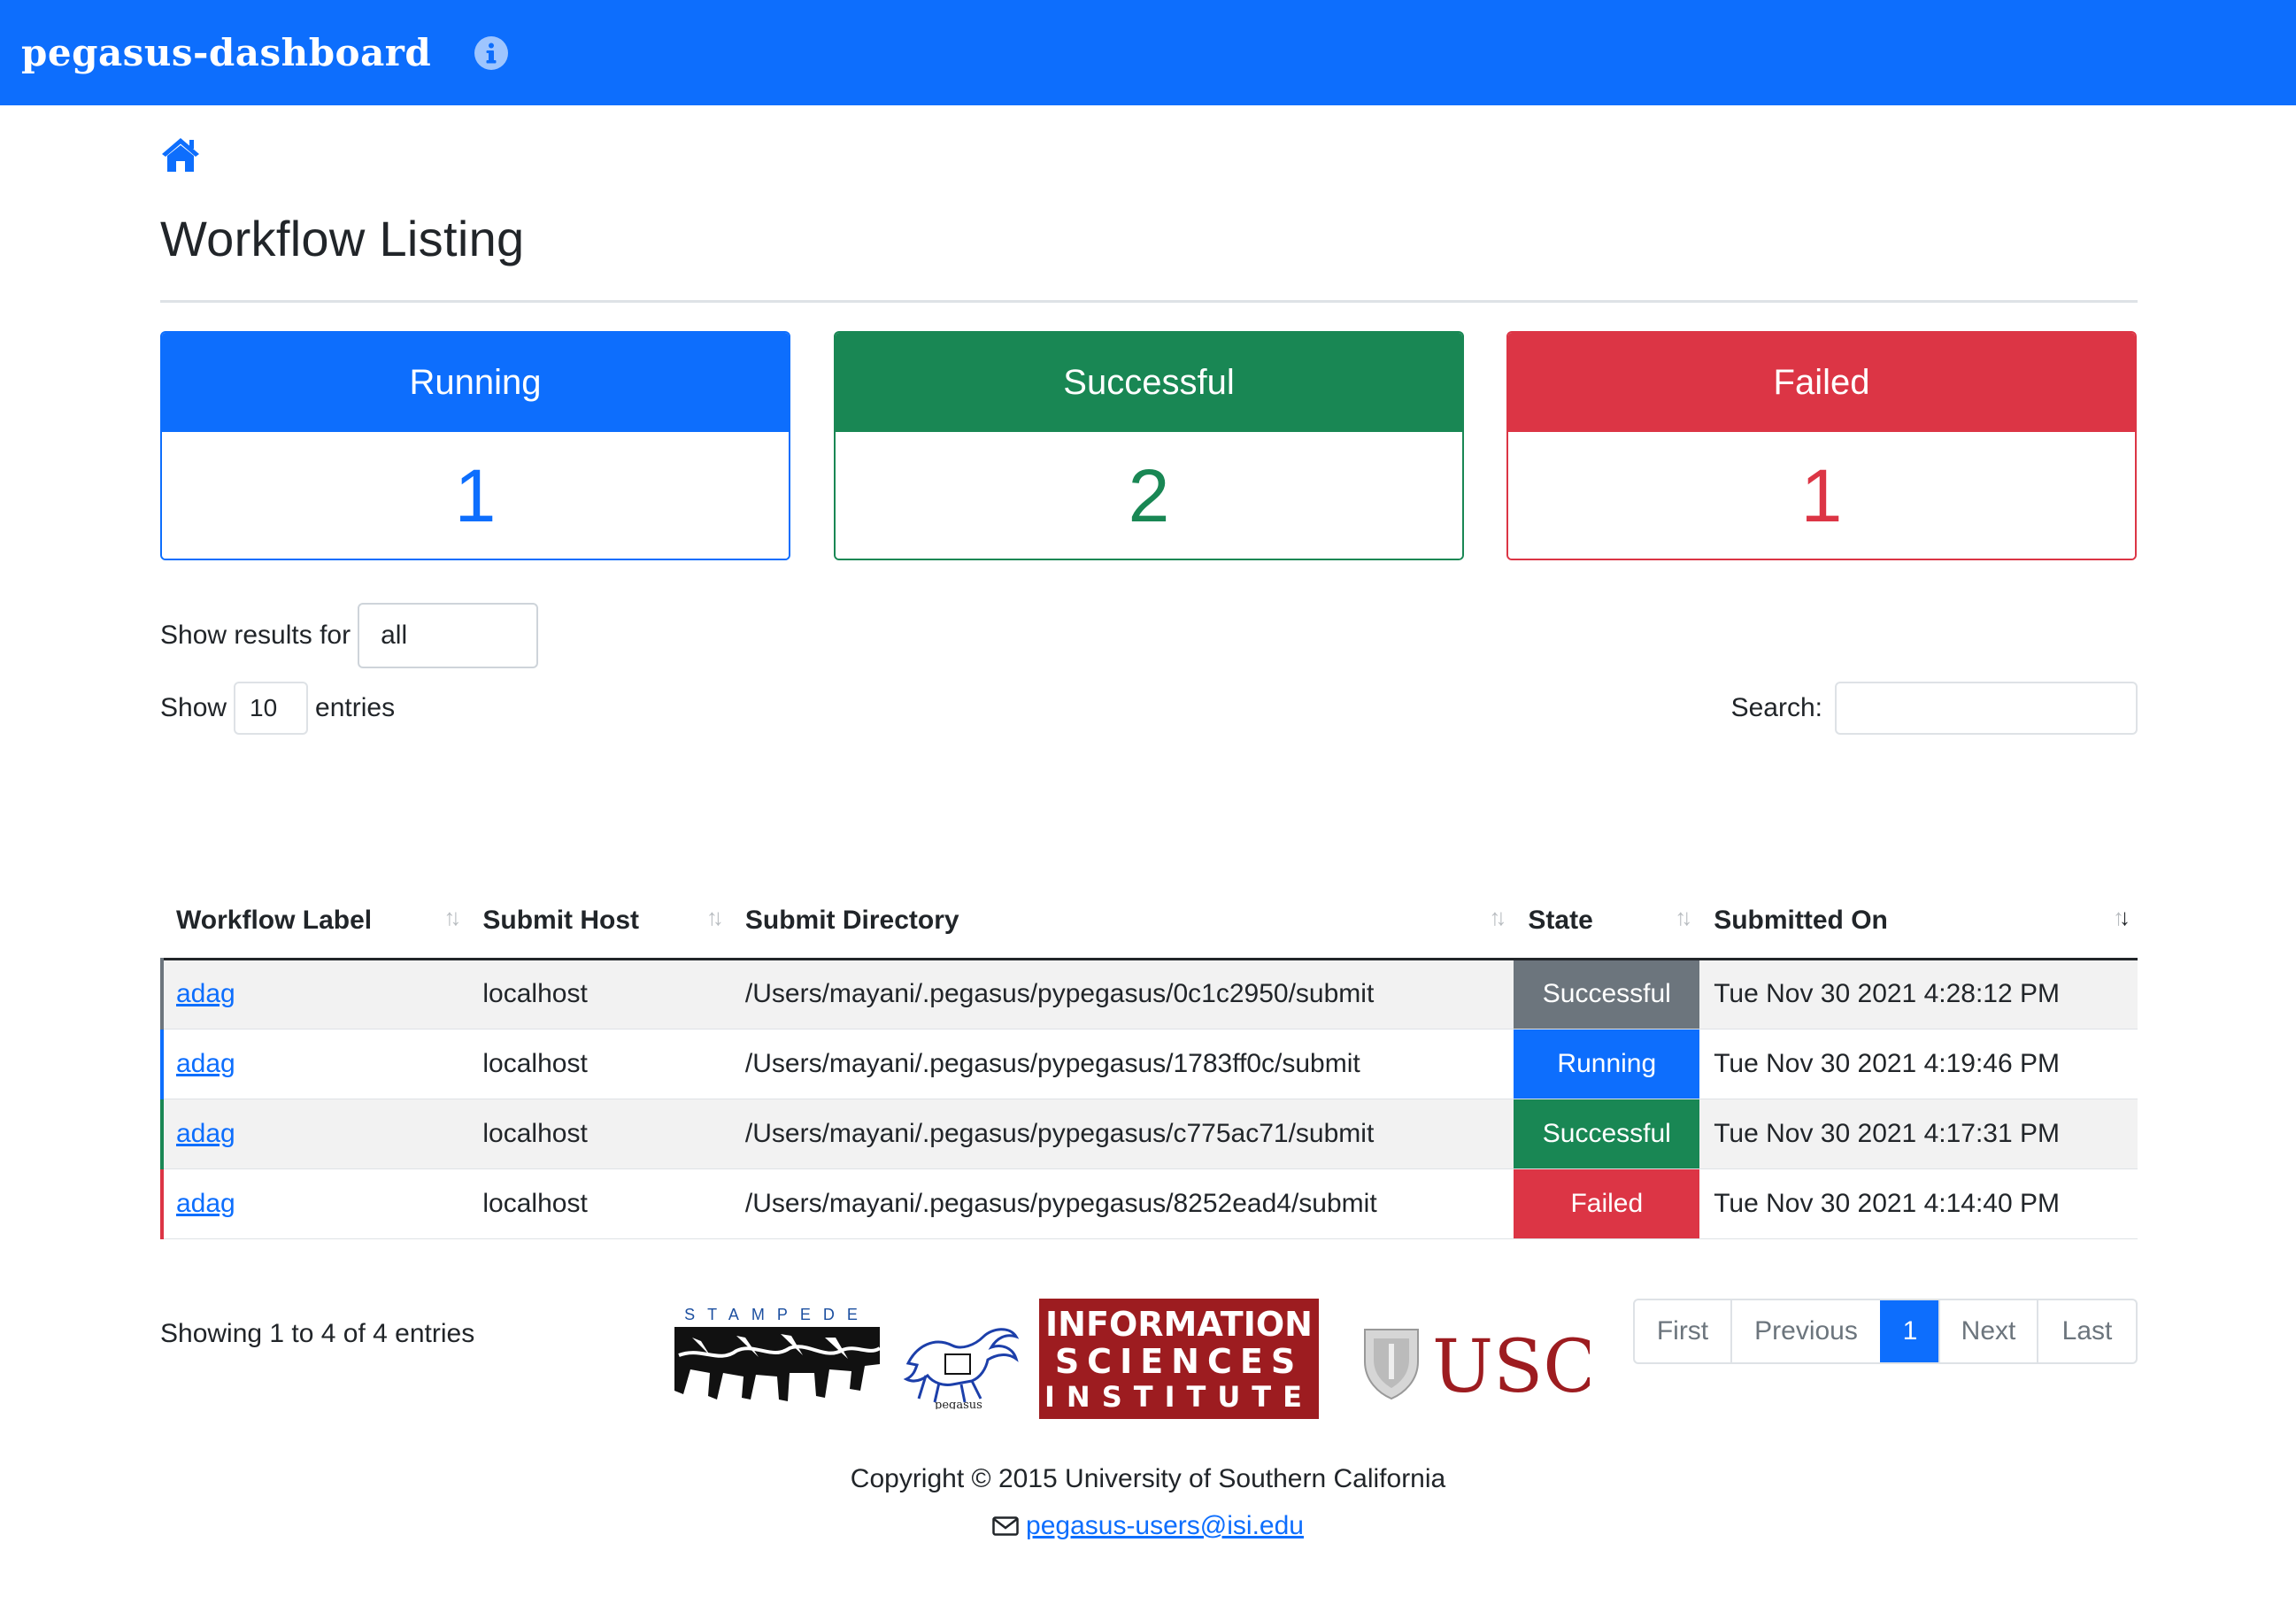 The height and width of the screenshot is (1604, 2296). I want to click on submitted-on-cell: Tue Nov 30 2021 4:19:46 PM, so click(1918, 1064).